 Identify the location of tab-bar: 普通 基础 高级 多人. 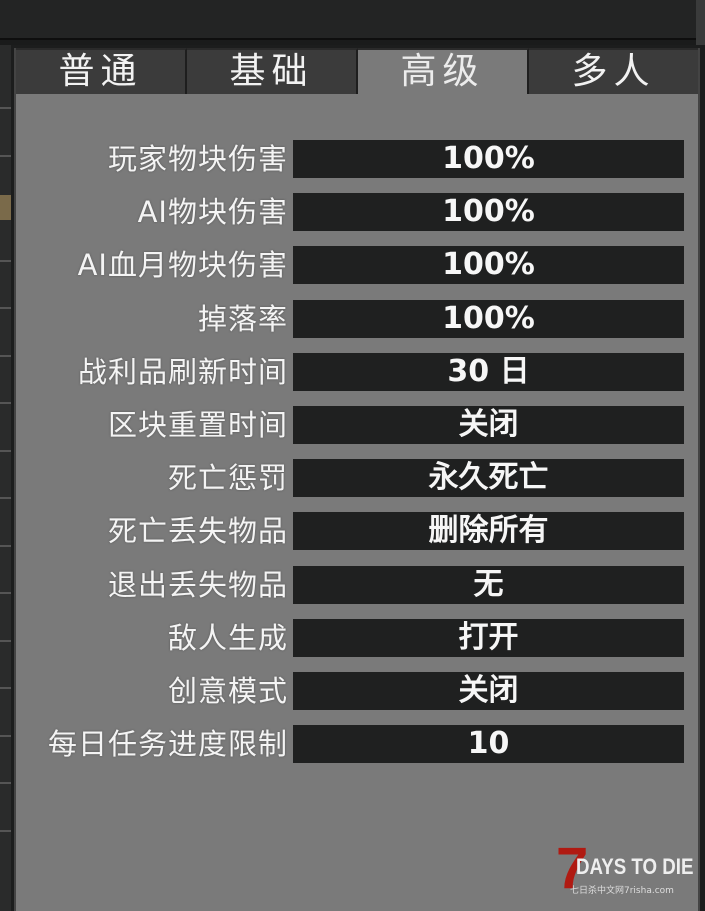
(357, 71).